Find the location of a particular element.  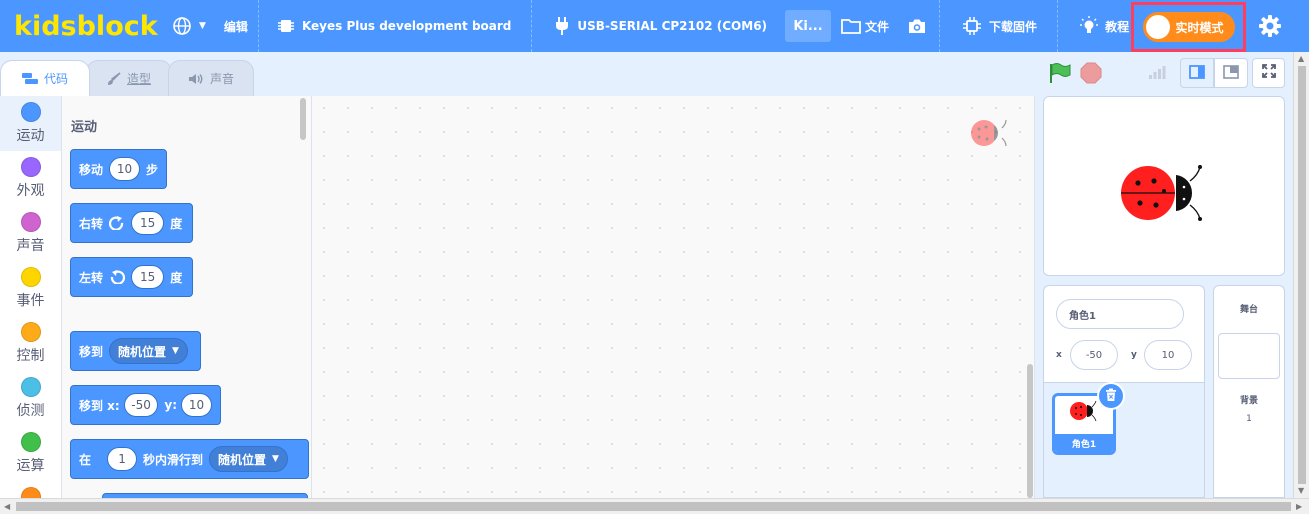

block-label: 移动 is located at coordinates (91, 169).